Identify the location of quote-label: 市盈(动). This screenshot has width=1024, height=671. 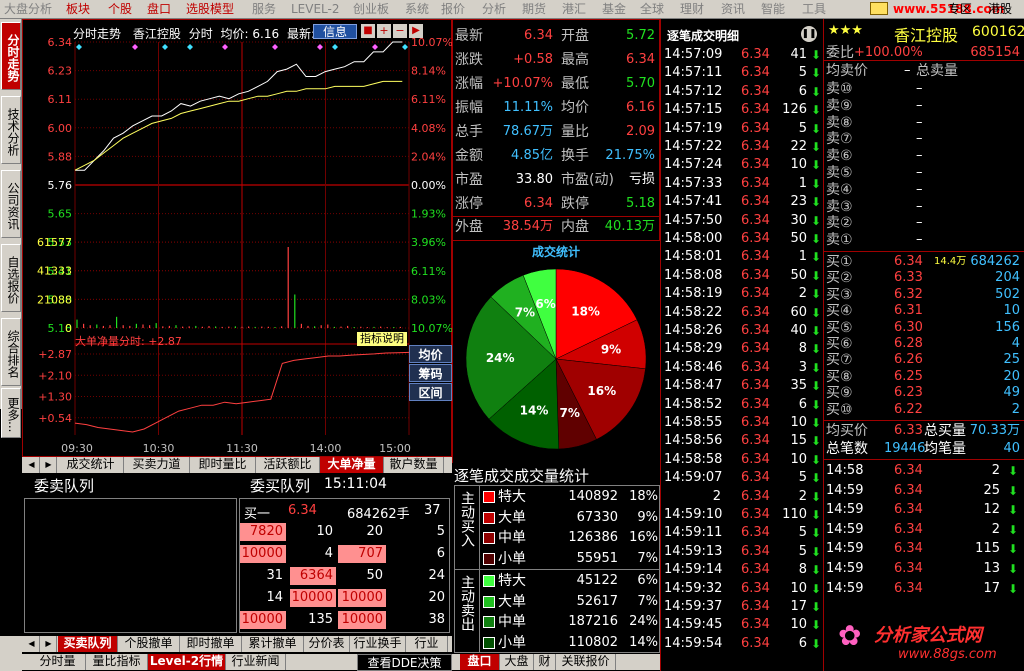
(587, 180).